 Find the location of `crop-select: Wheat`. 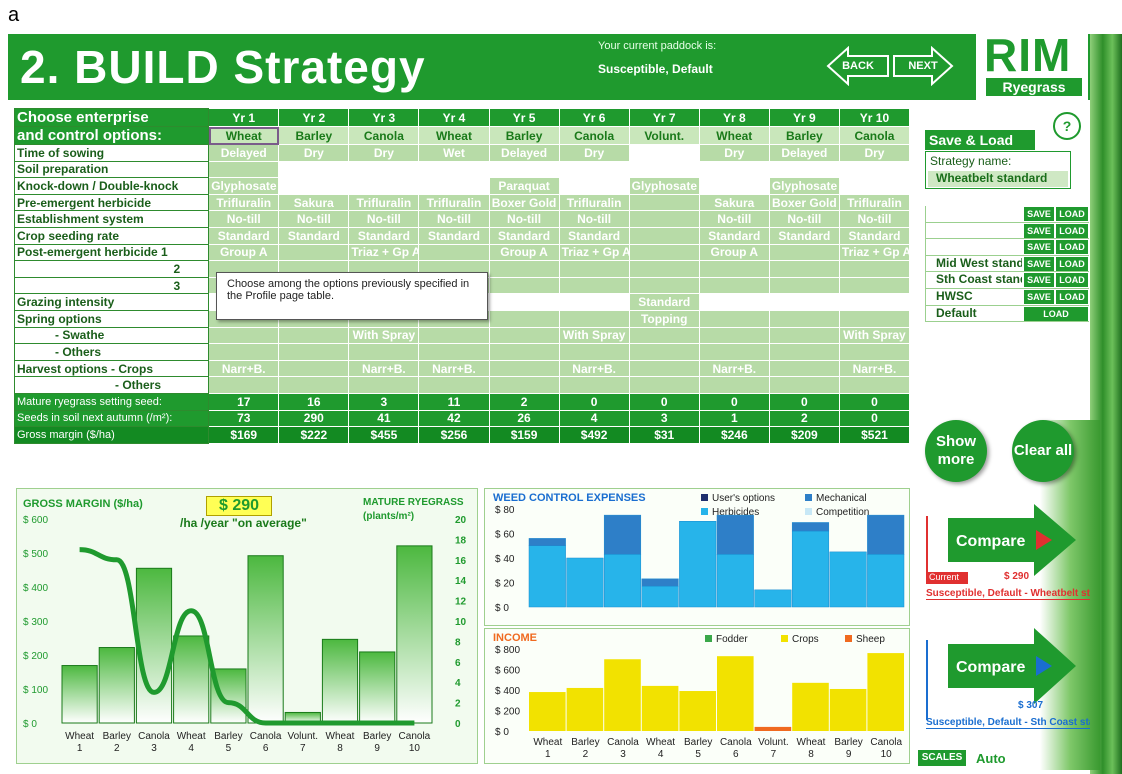

crop-select: Wheat is located at coordinates (454, 135).